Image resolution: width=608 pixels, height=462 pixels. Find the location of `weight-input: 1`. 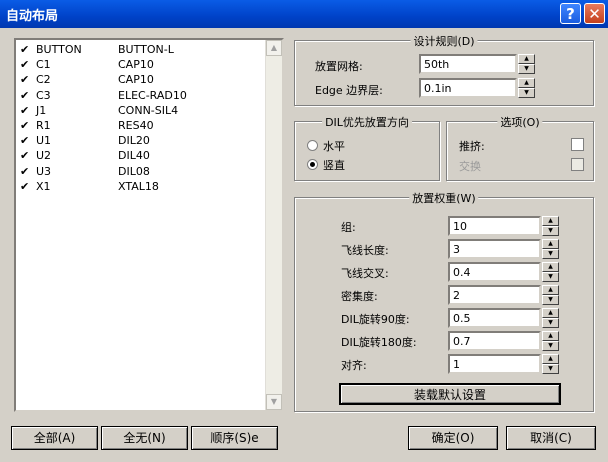

weight-input: 1 is located at coordinates (494, 364).